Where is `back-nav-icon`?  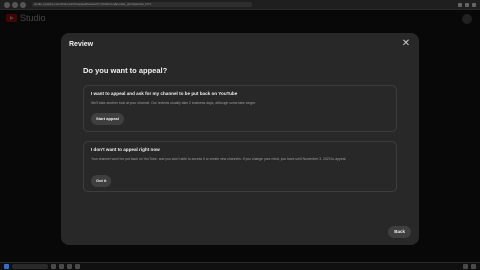 back-nav-icon is located at coordinates (7, 4).